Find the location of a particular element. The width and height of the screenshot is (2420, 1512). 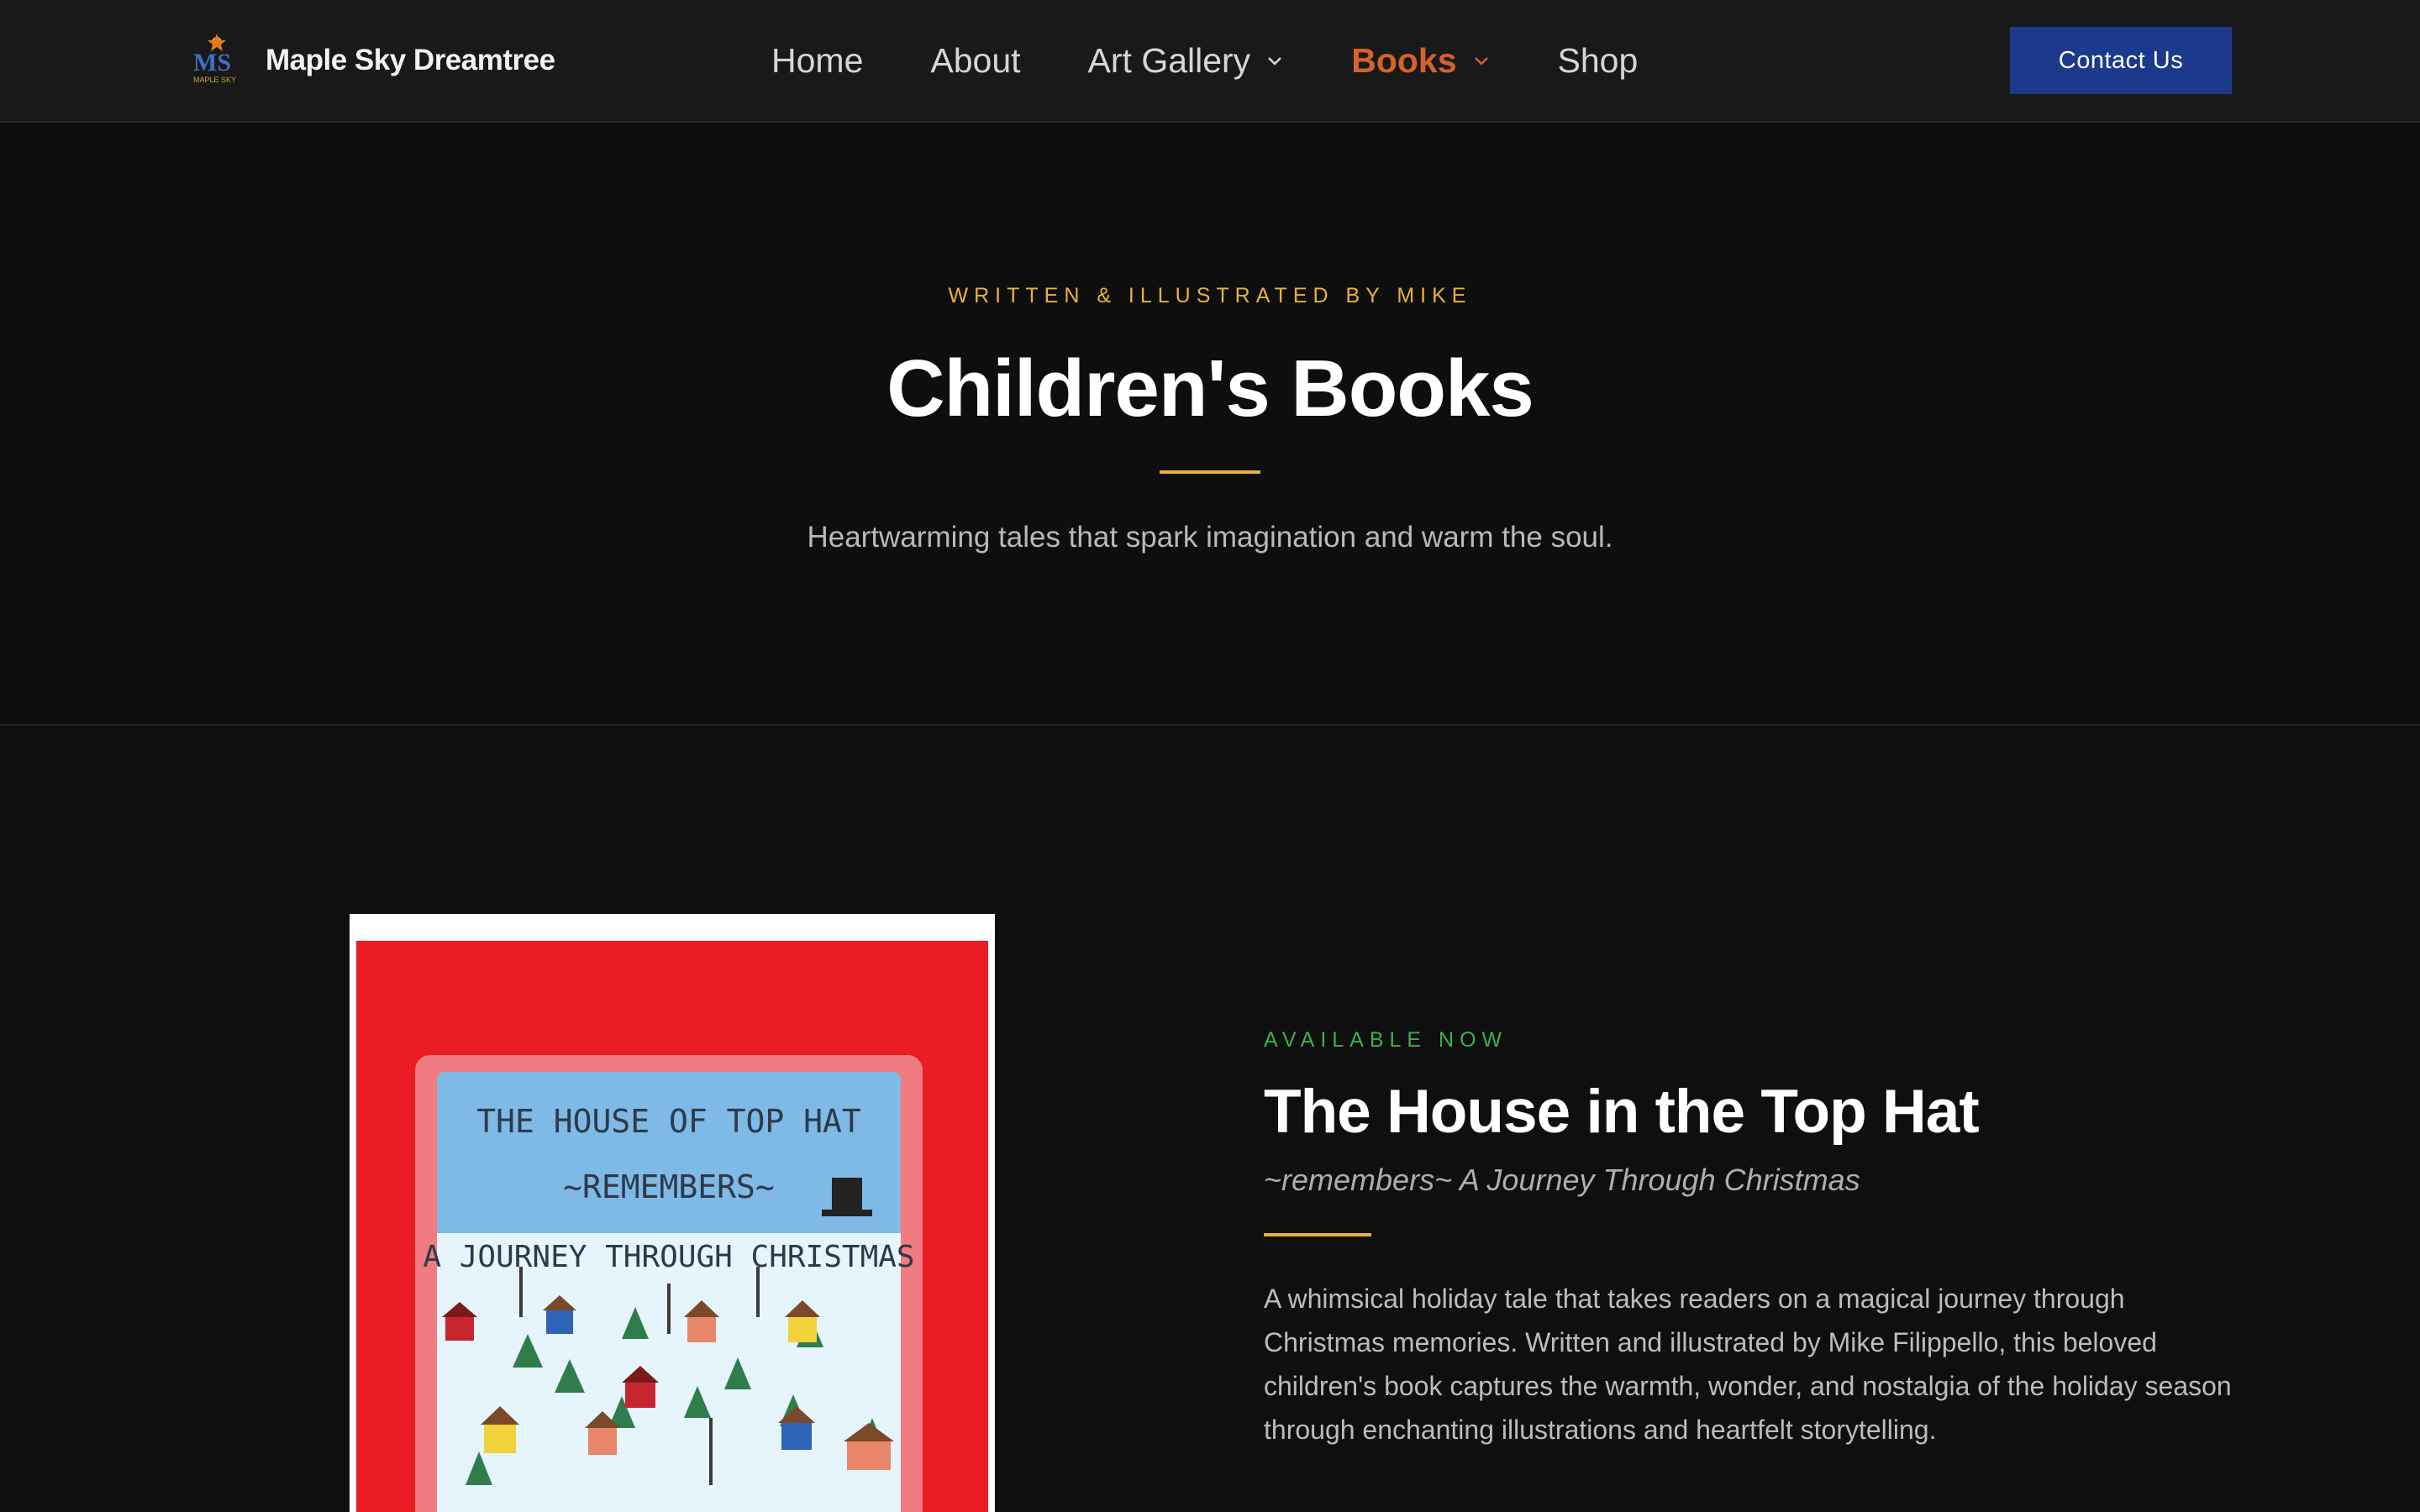

svg-text: ~REMEMBERS~ is located at coordinates (669, 1186).